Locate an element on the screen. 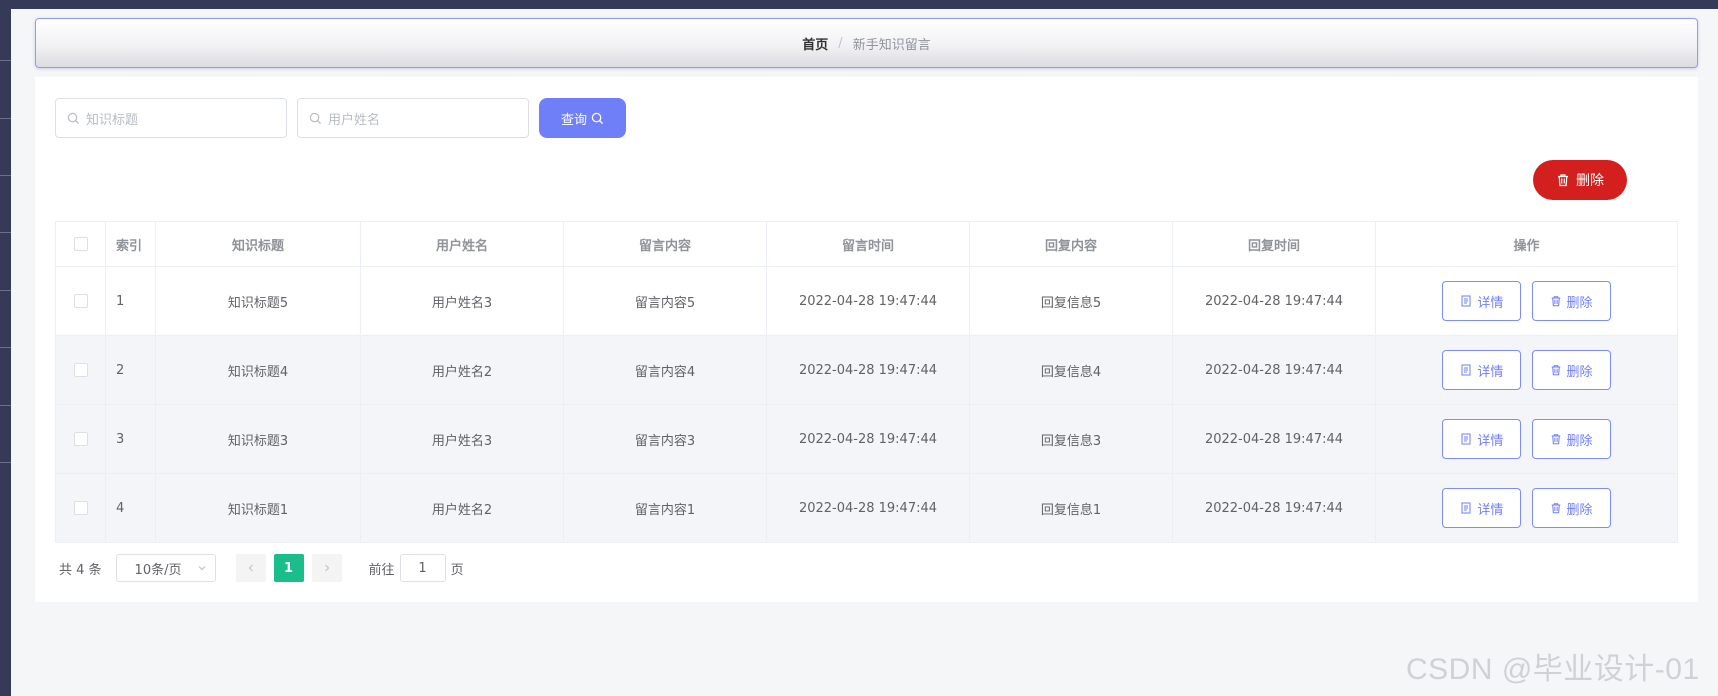  prev-page-button is located at coordinates (250, 568).